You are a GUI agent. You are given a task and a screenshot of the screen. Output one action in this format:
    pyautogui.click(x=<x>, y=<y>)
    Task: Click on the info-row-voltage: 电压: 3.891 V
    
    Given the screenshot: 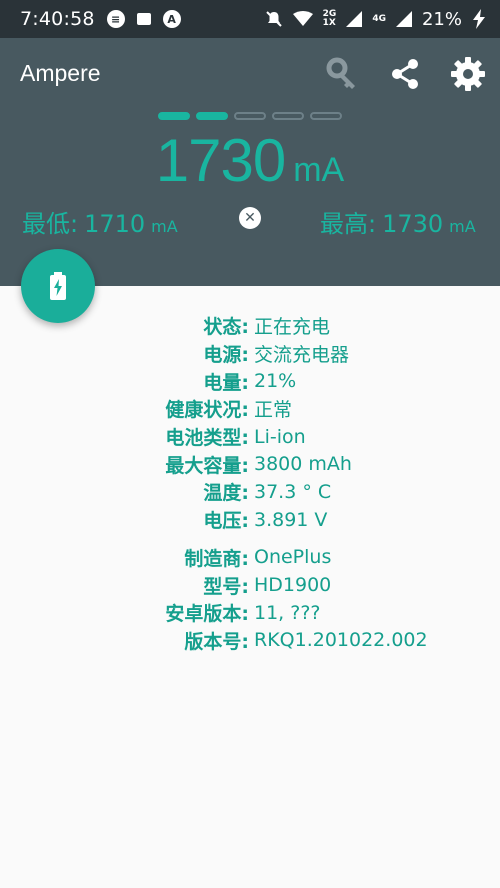 What is the action you would take?
    pyautogui.click(x=250, y=520)
    